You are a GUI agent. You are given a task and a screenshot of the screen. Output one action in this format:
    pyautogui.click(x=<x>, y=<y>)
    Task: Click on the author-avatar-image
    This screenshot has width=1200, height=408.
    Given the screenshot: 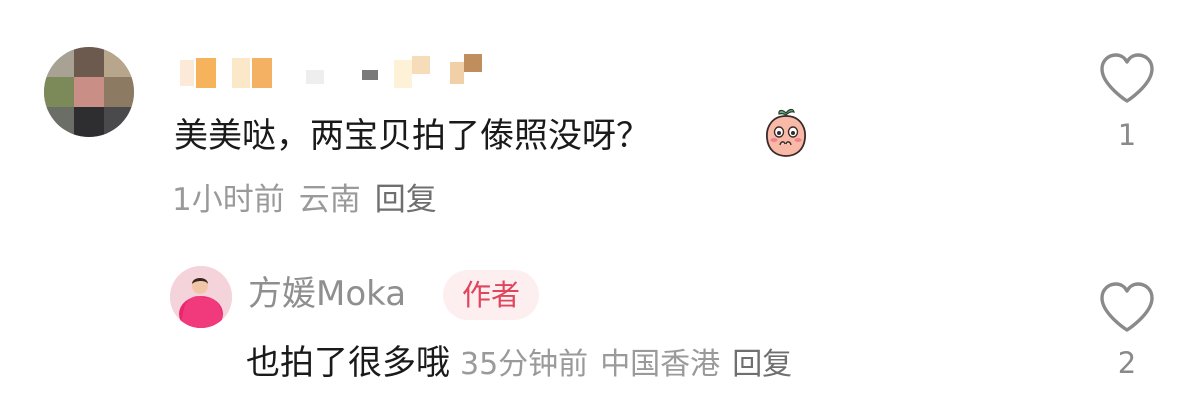 What is the action you would take?
    pyautogui.click(x=201, y=297)
    